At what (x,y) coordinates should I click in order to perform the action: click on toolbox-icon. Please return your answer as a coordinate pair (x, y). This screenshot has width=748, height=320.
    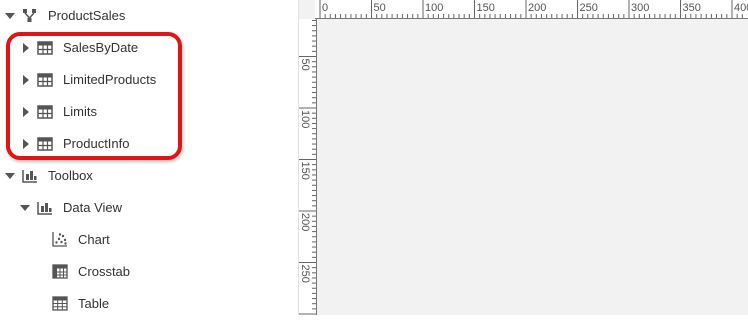
    Looking at the image, I should click on (30, 176).